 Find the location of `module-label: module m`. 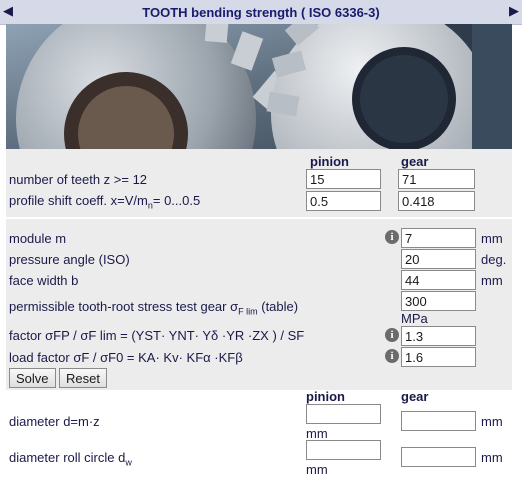

module-label: module m is located at coordinates (38, 238).